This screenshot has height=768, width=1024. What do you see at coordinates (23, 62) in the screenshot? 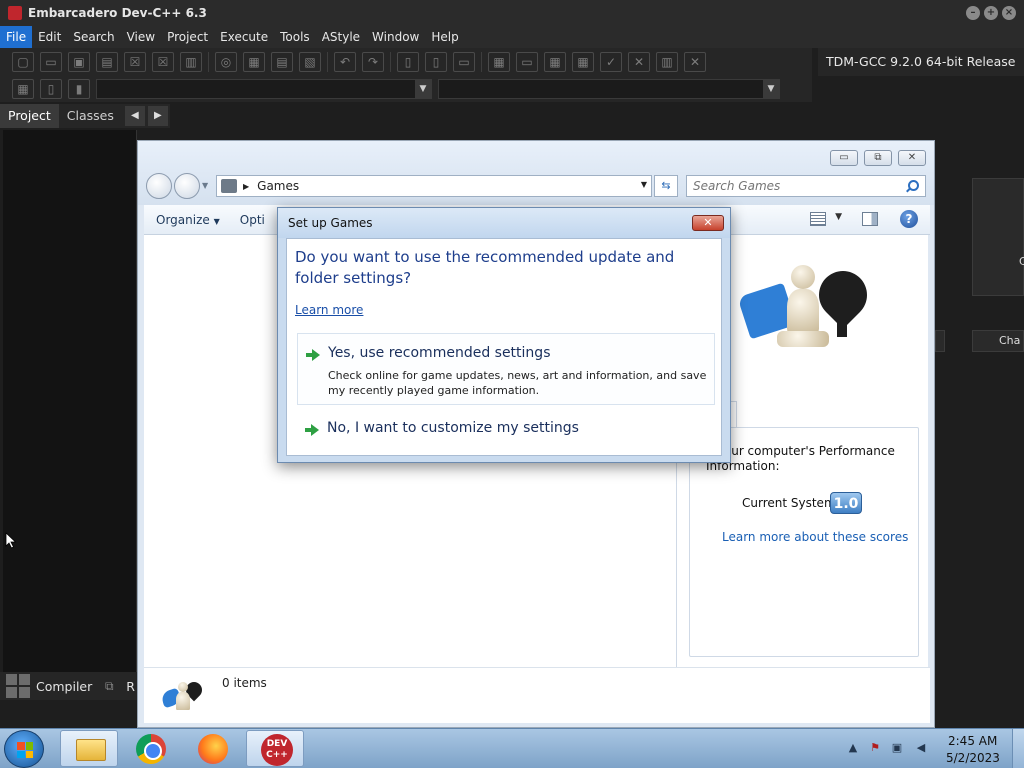
I see `new-file-icon: ▢` at bounding box center [23, 62].